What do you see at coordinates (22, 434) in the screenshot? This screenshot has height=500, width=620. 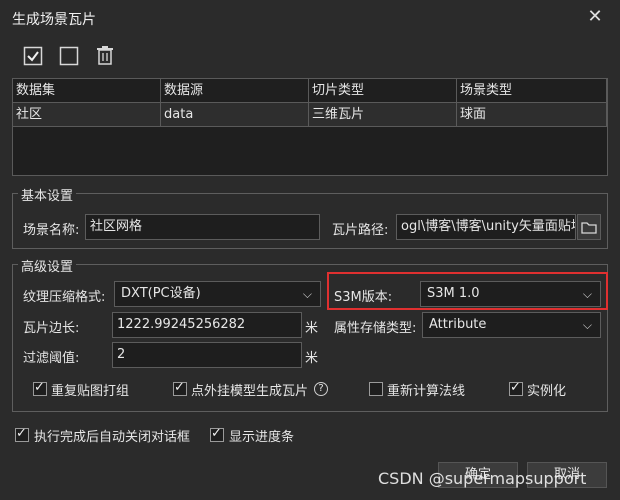 I see `auto-close-checkbox` at bounding box center [22, 434].